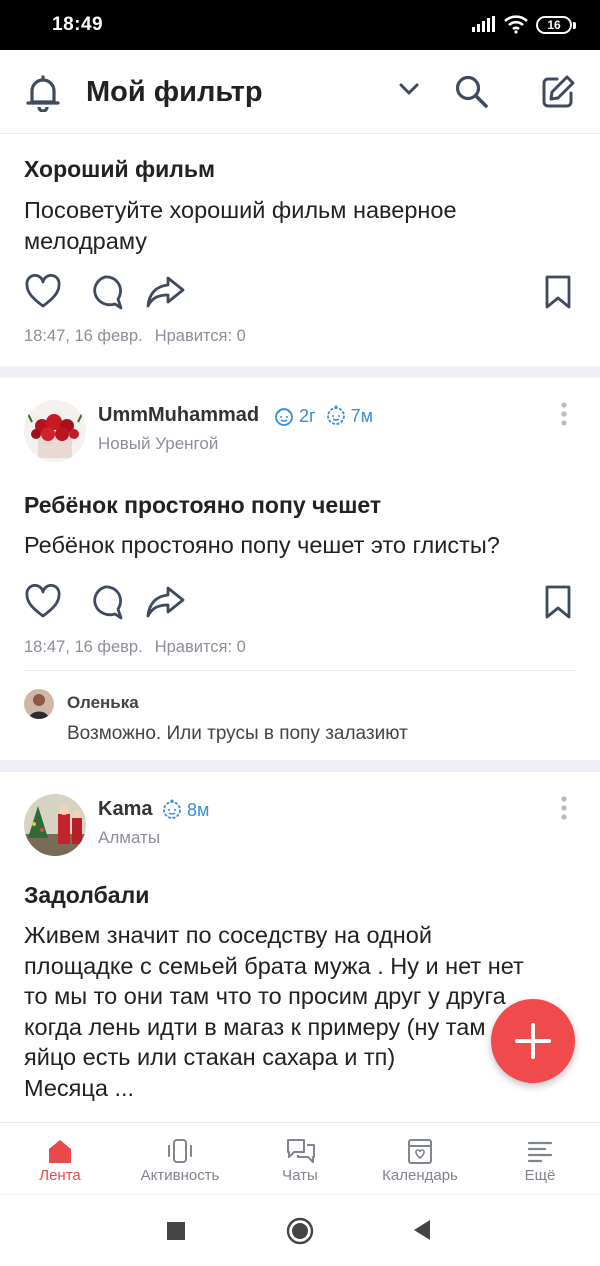 This screenshot has height=1266, width=600. What do you see at coordinates (483, 24) in the screenshot?
I see `signal-icon` at bounding box center [483, 24].